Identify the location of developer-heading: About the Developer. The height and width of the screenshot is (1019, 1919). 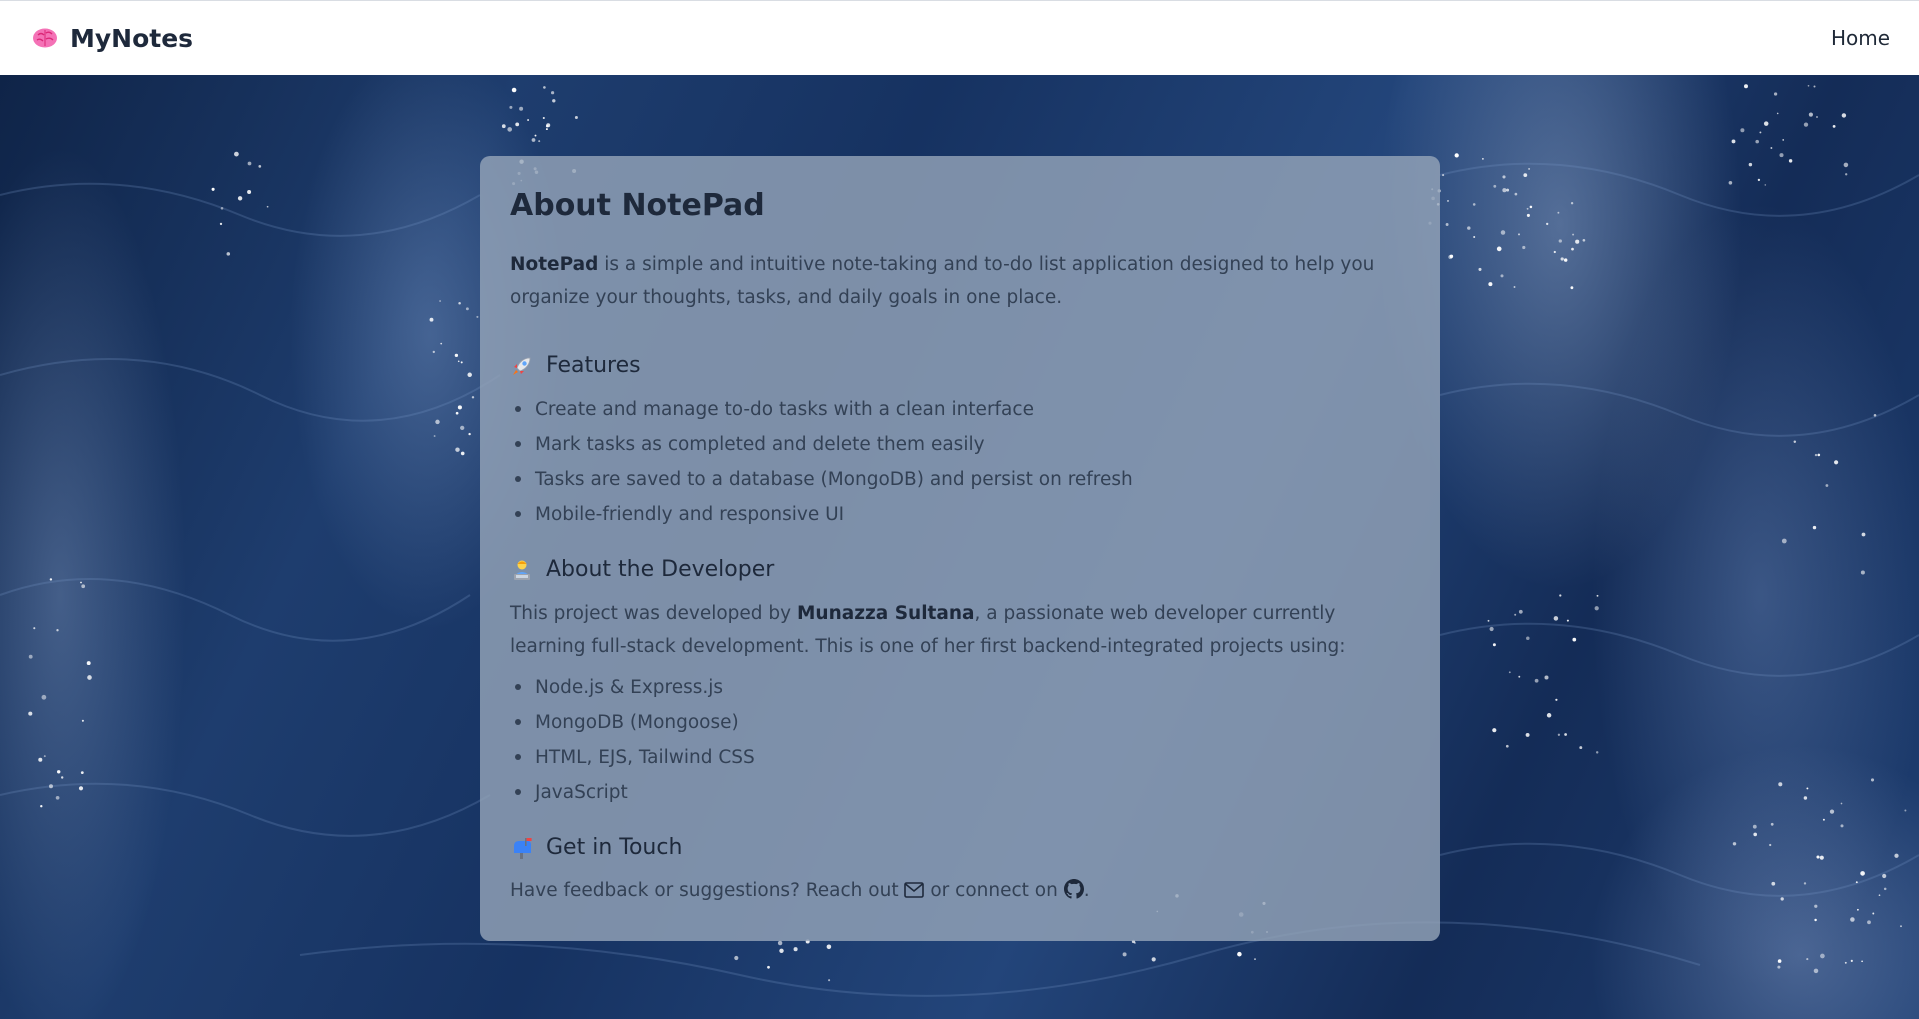
(960, 570).